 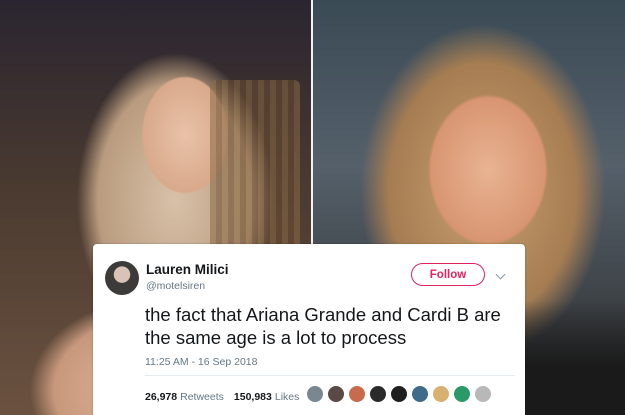 What do you see at coordinates (287, 397) in the screenshot?
I see `likes-label: Likes` at bounding box center [287, 397].